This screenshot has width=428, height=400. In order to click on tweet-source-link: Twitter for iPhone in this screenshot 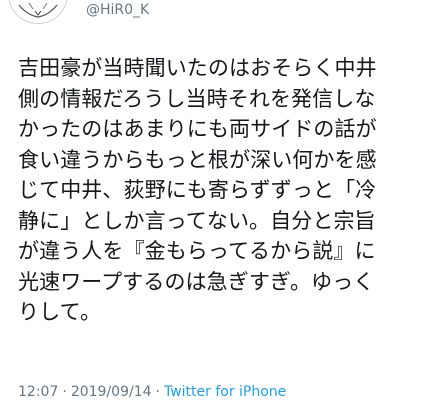, I will do `click(225, 392)`.